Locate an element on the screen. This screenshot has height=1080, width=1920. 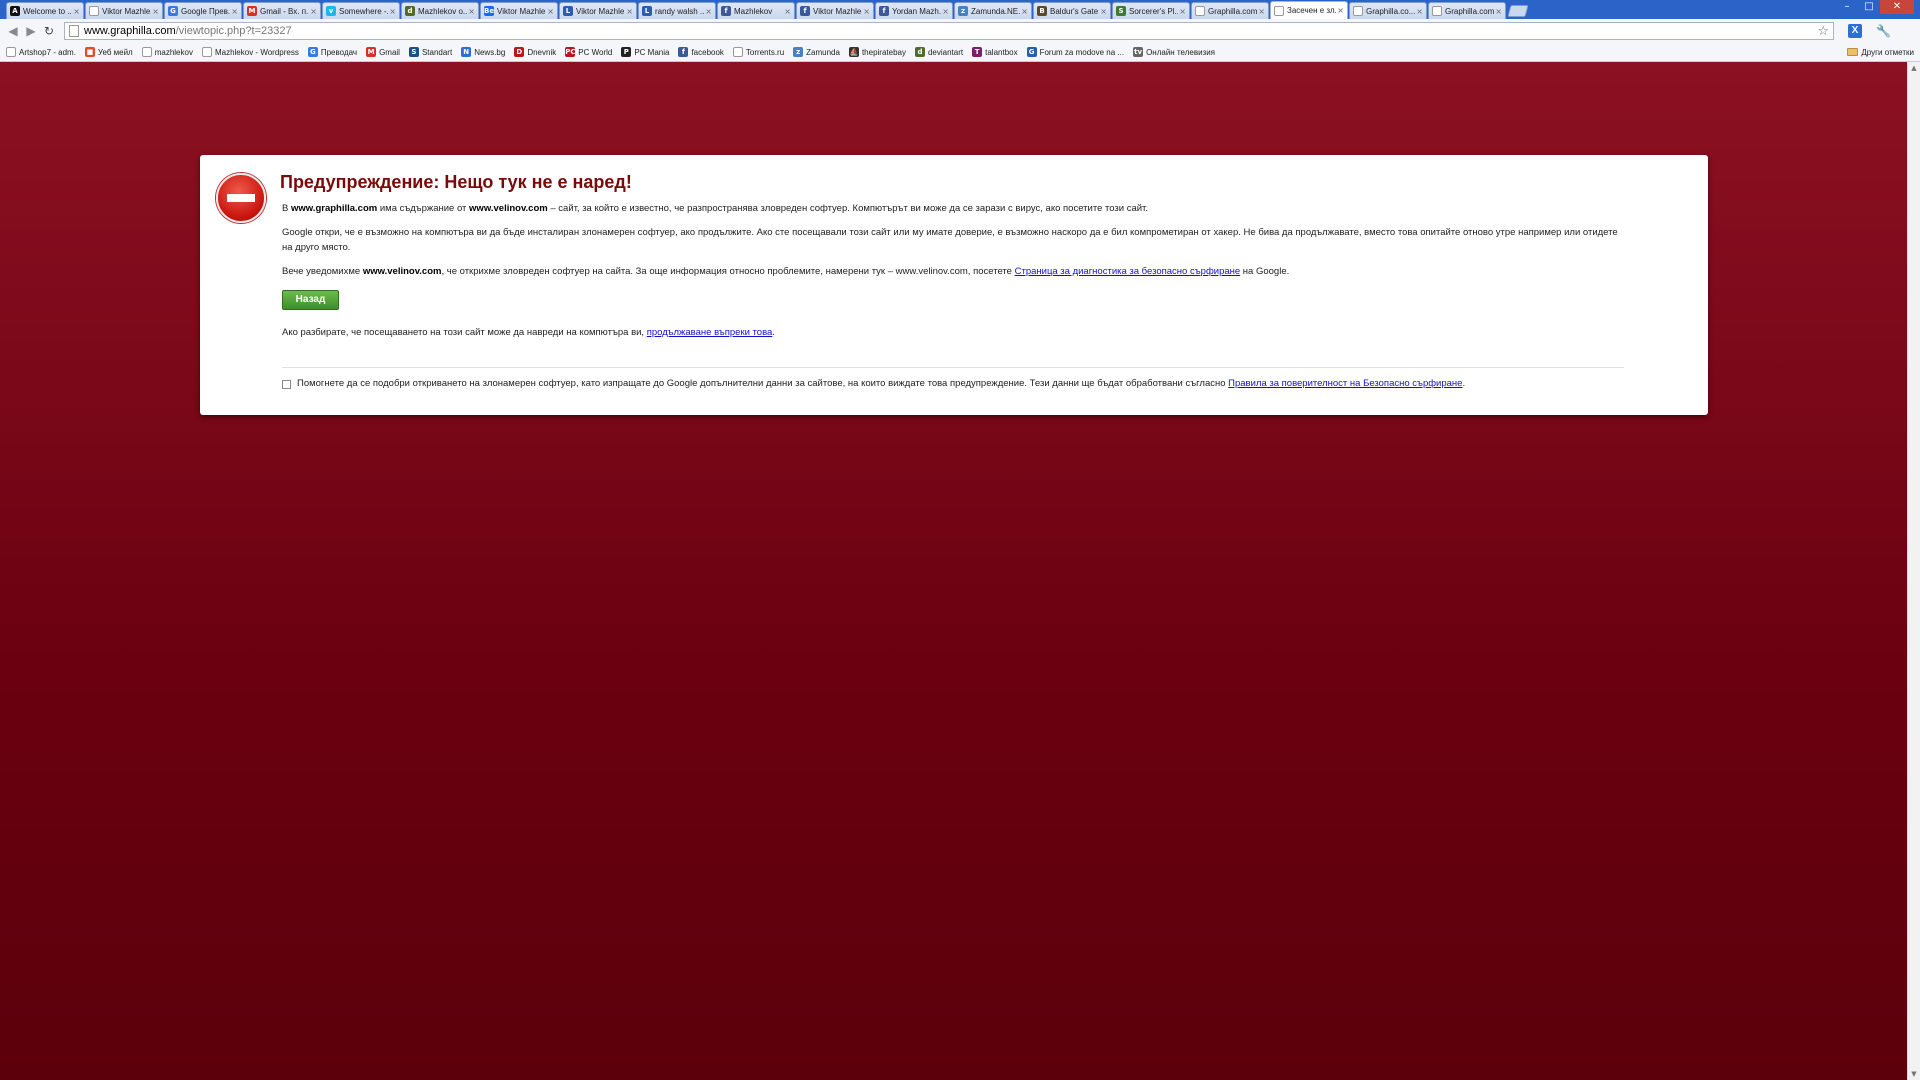
new-tab-button is located at coordinates (1518, 11).